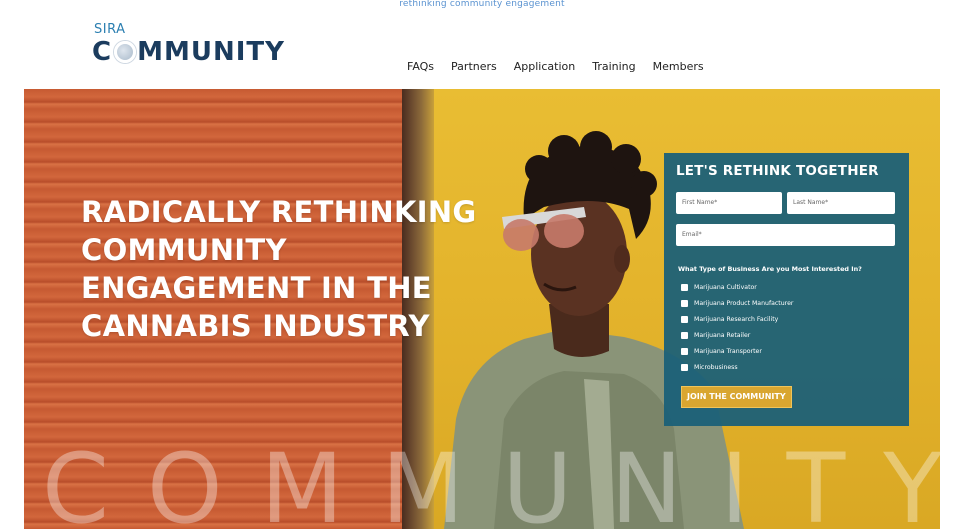 The image size is (964, 529). Describe the element at coordinates (420, 67) in the screenshot. I see `nav-faqs: FAQs` at that location.